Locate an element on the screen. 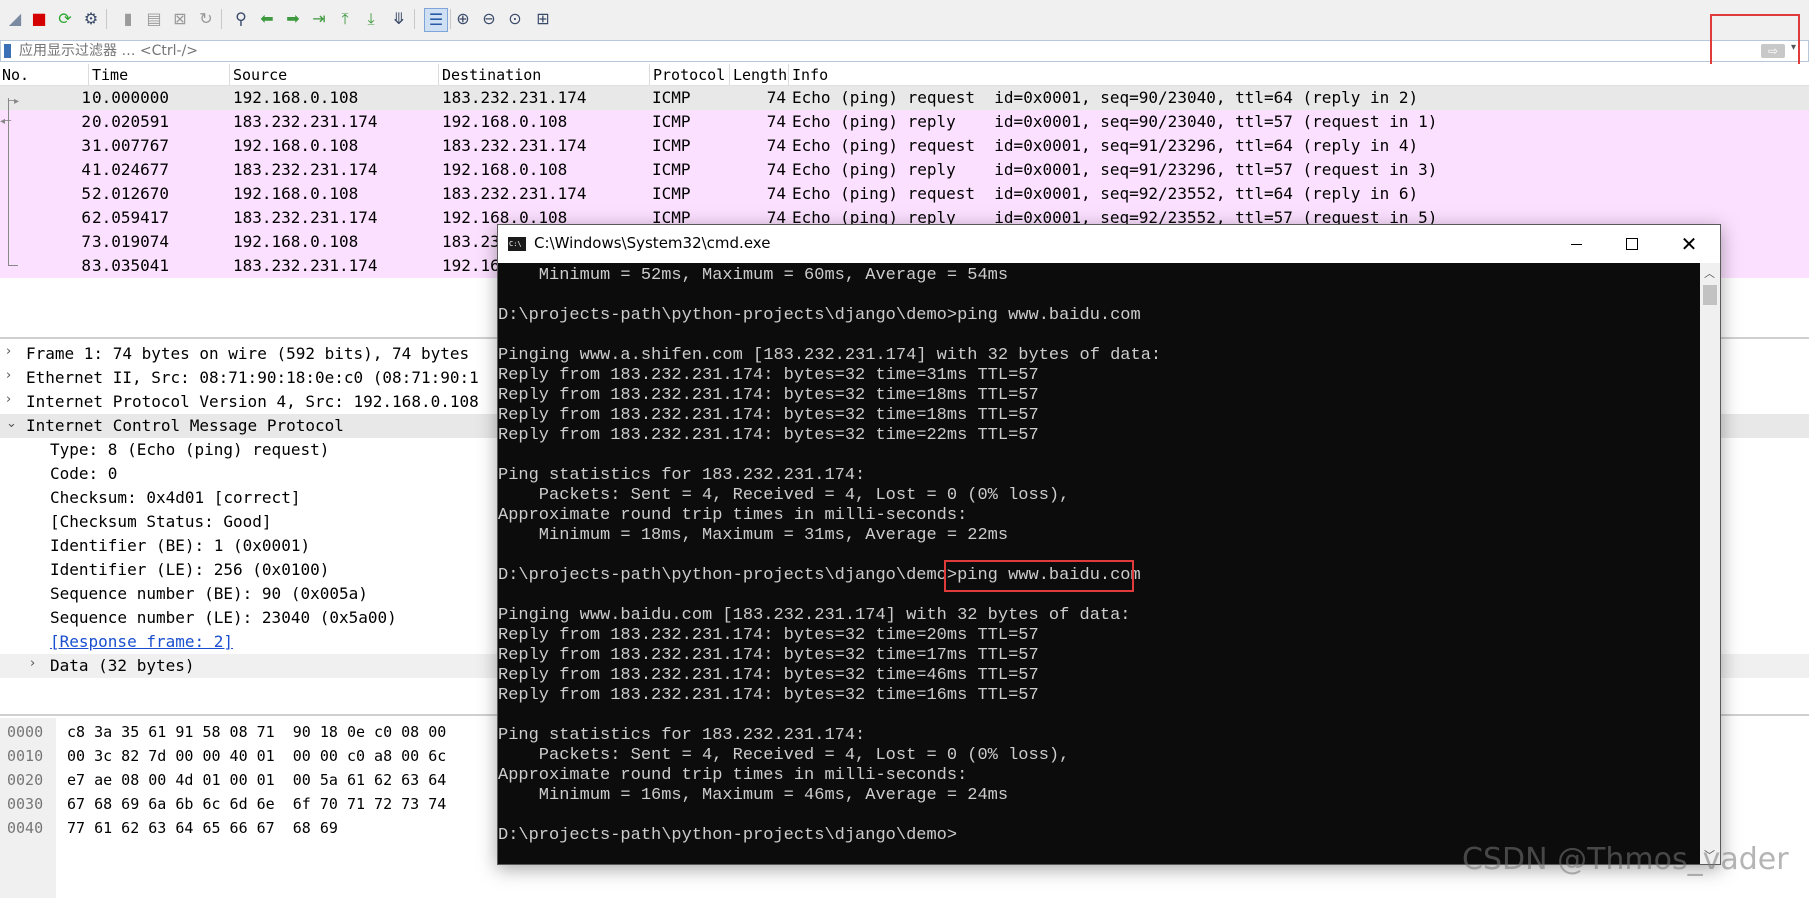 The image size is (1809, 898). maximize-icon is located at coordinates (1632, 244).